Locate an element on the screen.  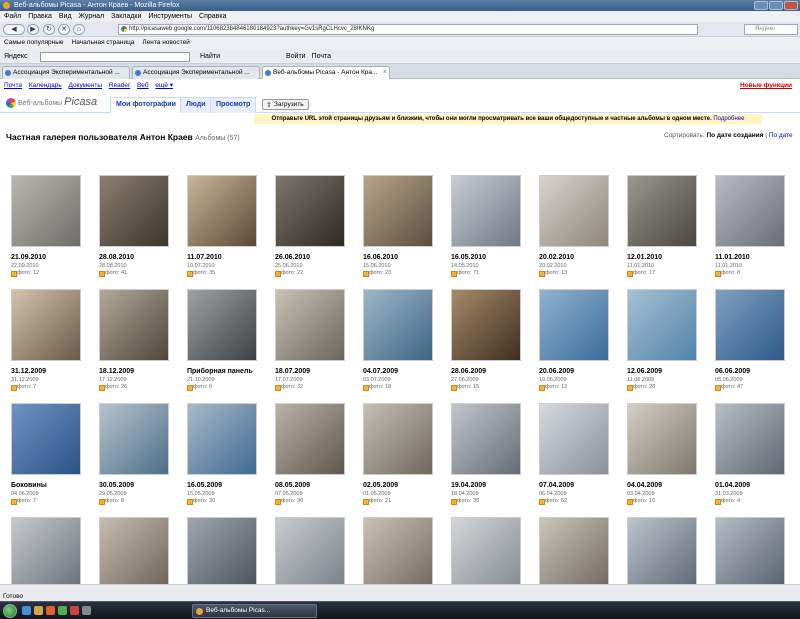
yandex-login-button: Войти is located at coordinates (296, 56).